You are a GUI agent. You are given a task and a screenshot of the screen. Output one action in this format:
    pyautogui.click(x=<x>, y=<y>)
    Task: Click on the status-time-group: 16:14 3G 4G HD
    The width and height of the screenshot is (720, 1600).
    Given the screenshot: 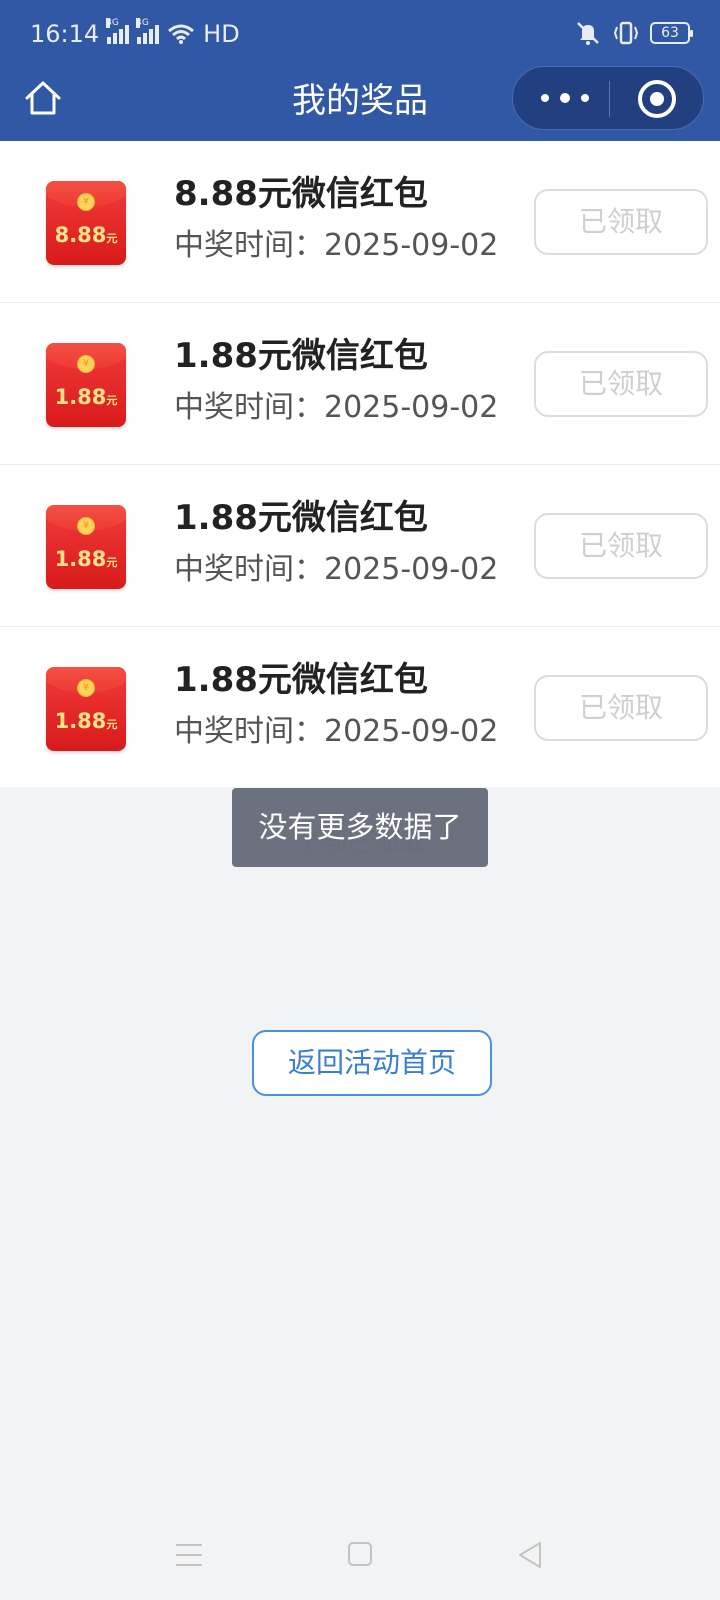 What is the action you would take?
    pyautogui.click(x=135, y=33)
    